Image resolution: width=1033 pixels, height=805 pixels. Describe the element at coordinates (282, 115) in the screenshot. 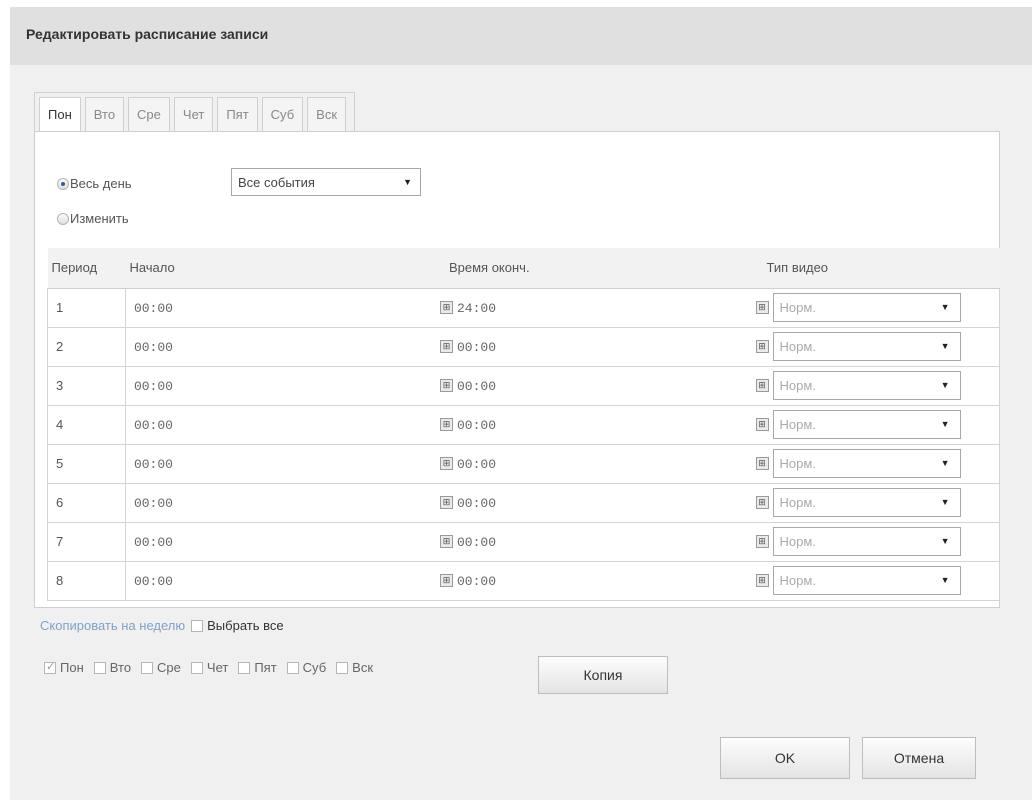

I see `tab-sat: Суб` at that location.